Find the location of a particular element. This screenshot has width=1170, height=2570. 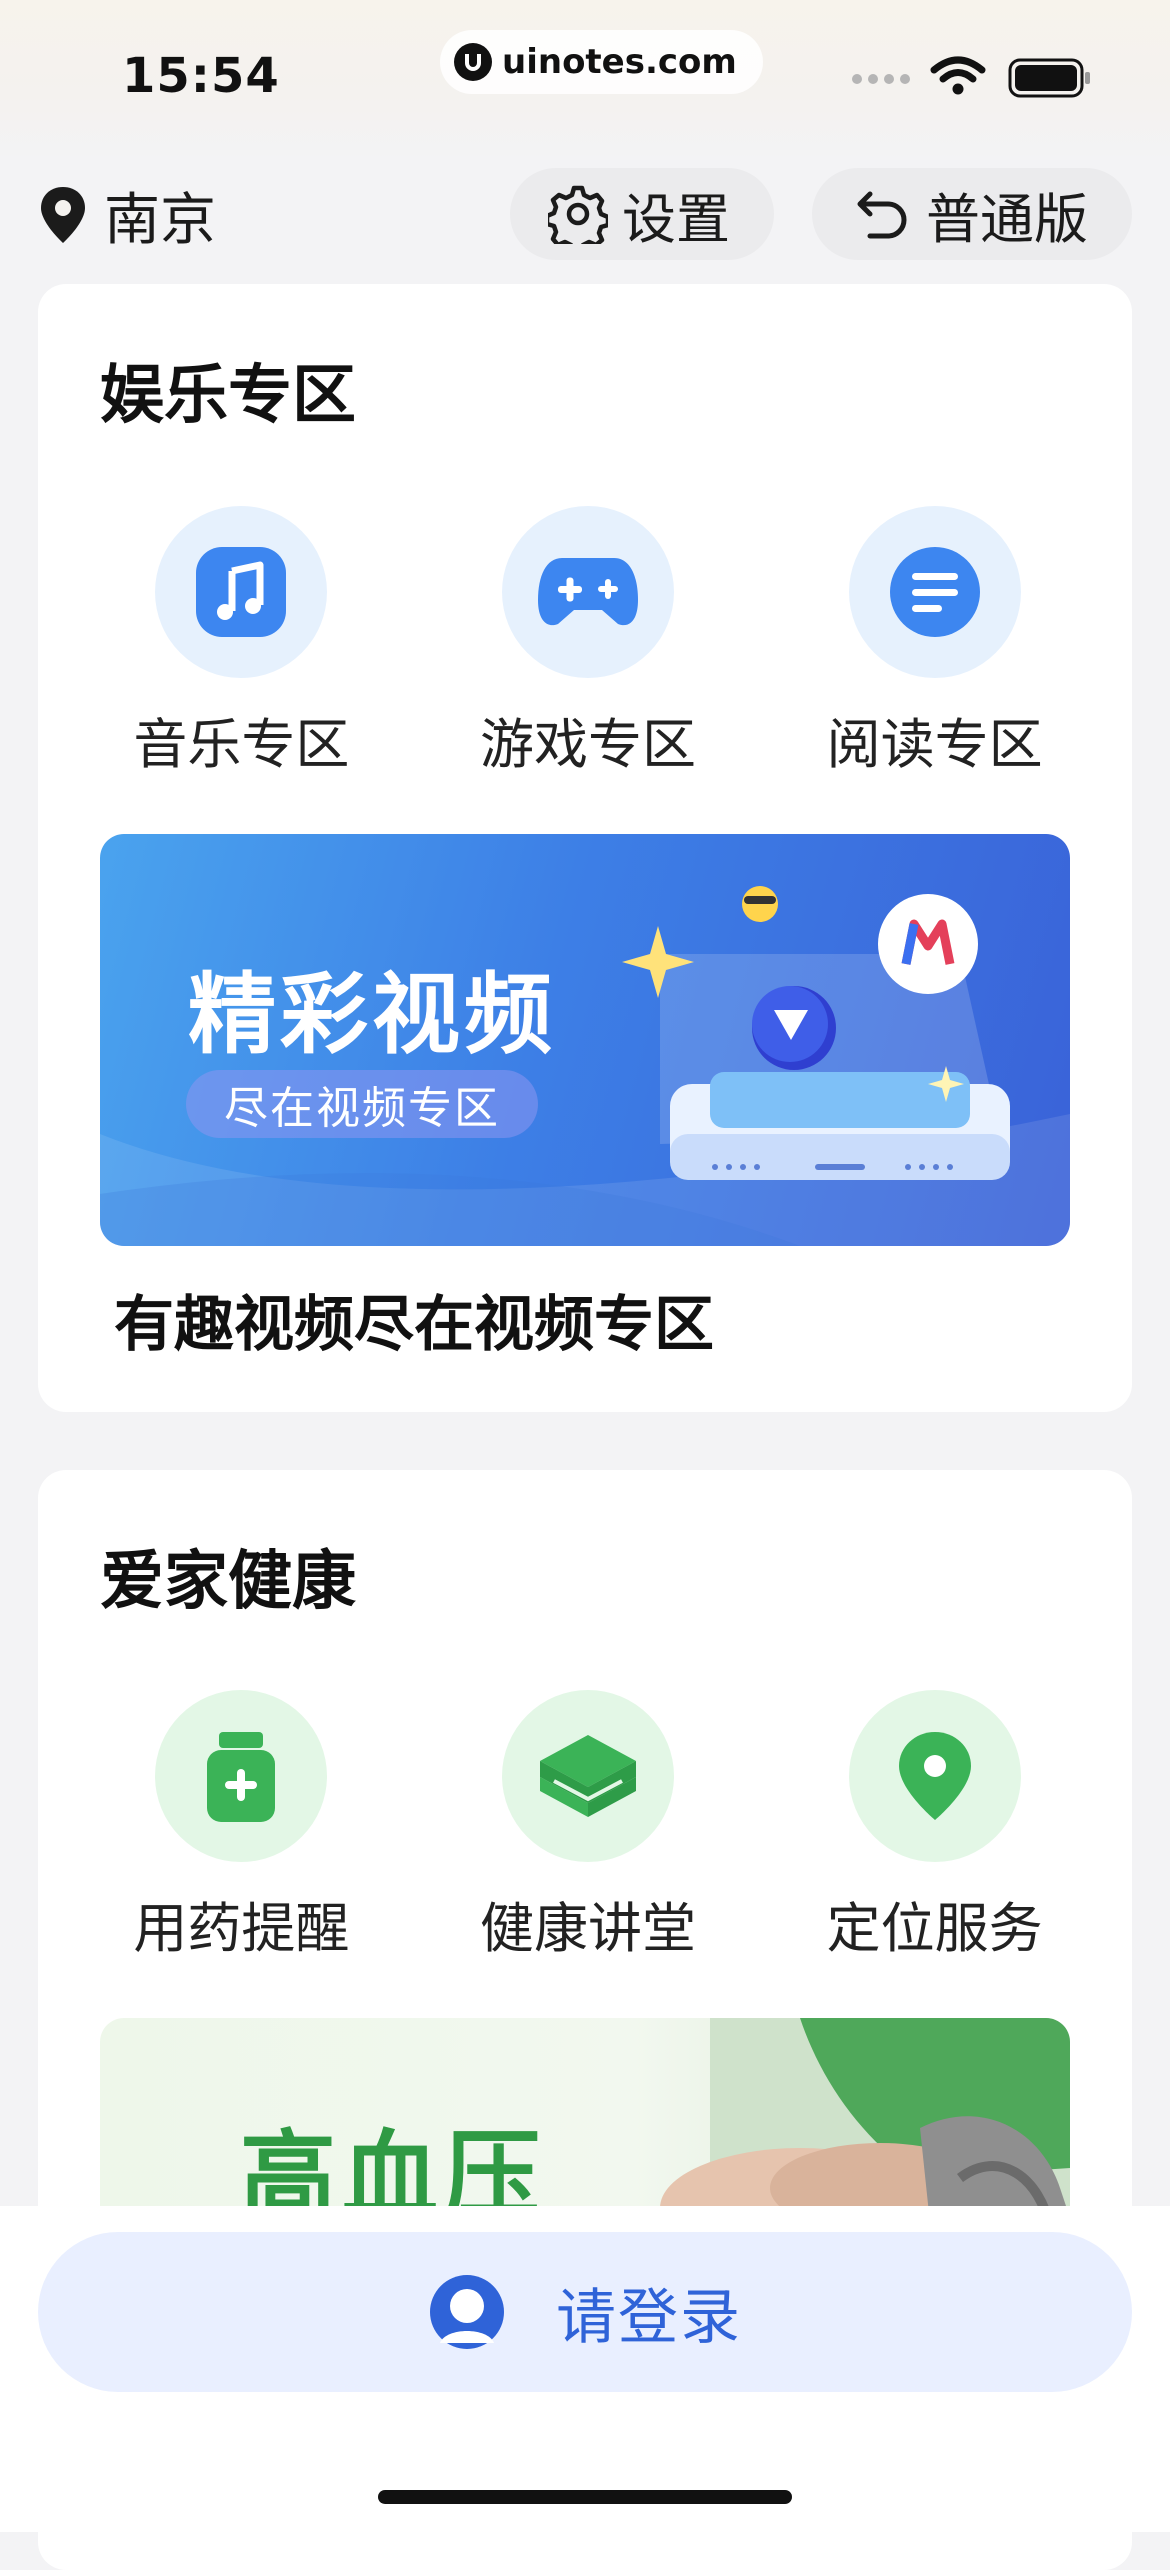

reading-icon is located at coordinates (934, 592).